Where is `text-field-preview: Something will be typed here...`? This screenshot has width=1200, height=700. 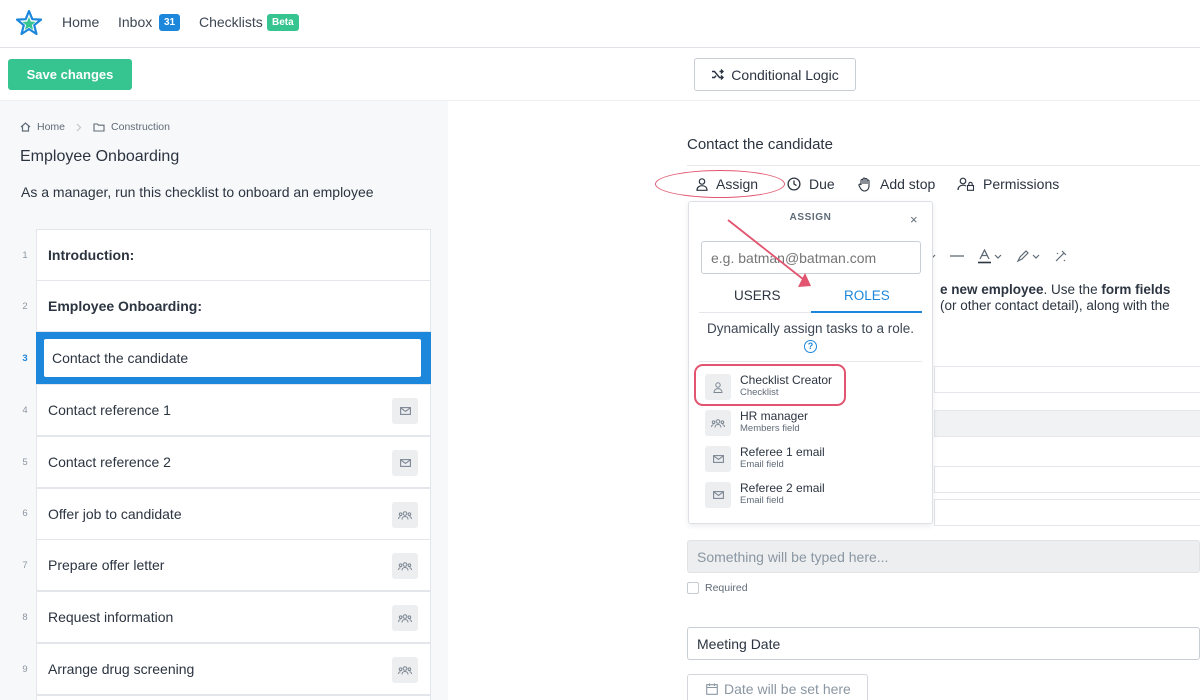
text-field-preview: Something will be typed here... is located at coordinates (943, 556).